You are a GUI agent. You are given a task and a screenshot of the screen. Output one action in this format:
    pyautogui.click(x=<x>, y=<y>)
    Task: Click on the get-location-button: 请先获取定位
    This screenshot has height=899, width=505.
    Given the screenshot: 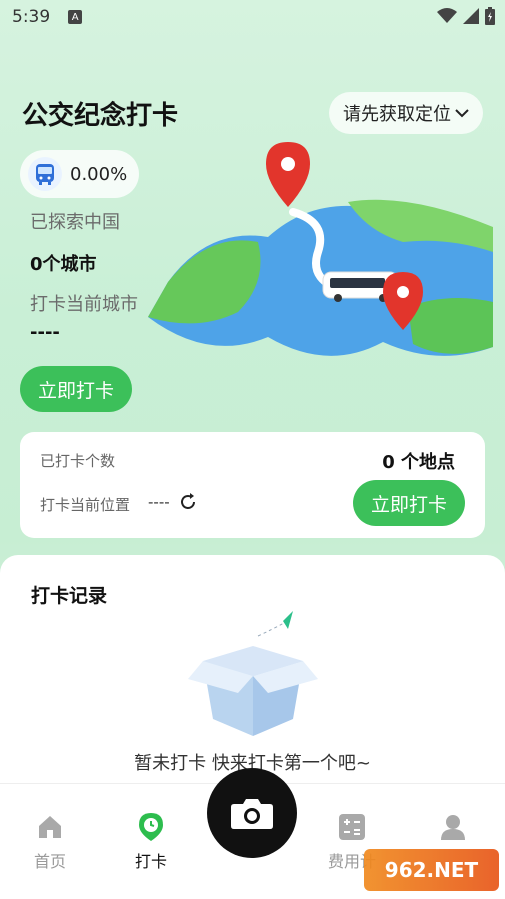 What is the action you would take?
    pyautogui.click(x=406, y=113)
    